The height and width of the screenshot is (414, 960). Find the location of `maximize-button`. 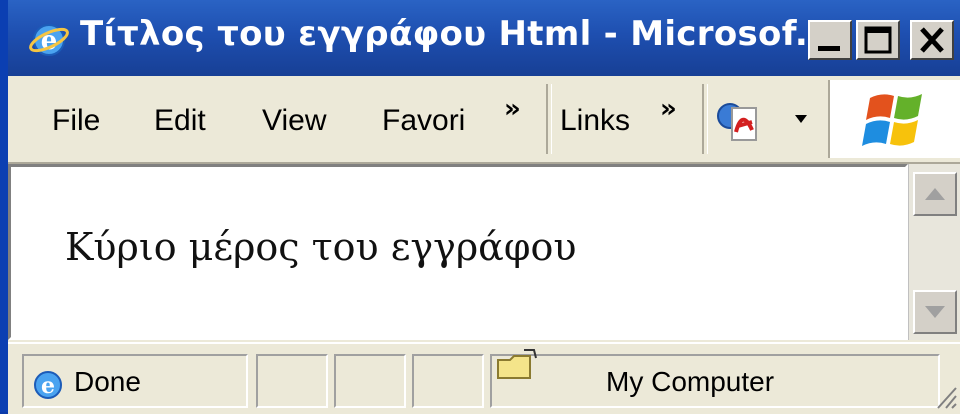

maximize-button is located at coordinates (878, 40).